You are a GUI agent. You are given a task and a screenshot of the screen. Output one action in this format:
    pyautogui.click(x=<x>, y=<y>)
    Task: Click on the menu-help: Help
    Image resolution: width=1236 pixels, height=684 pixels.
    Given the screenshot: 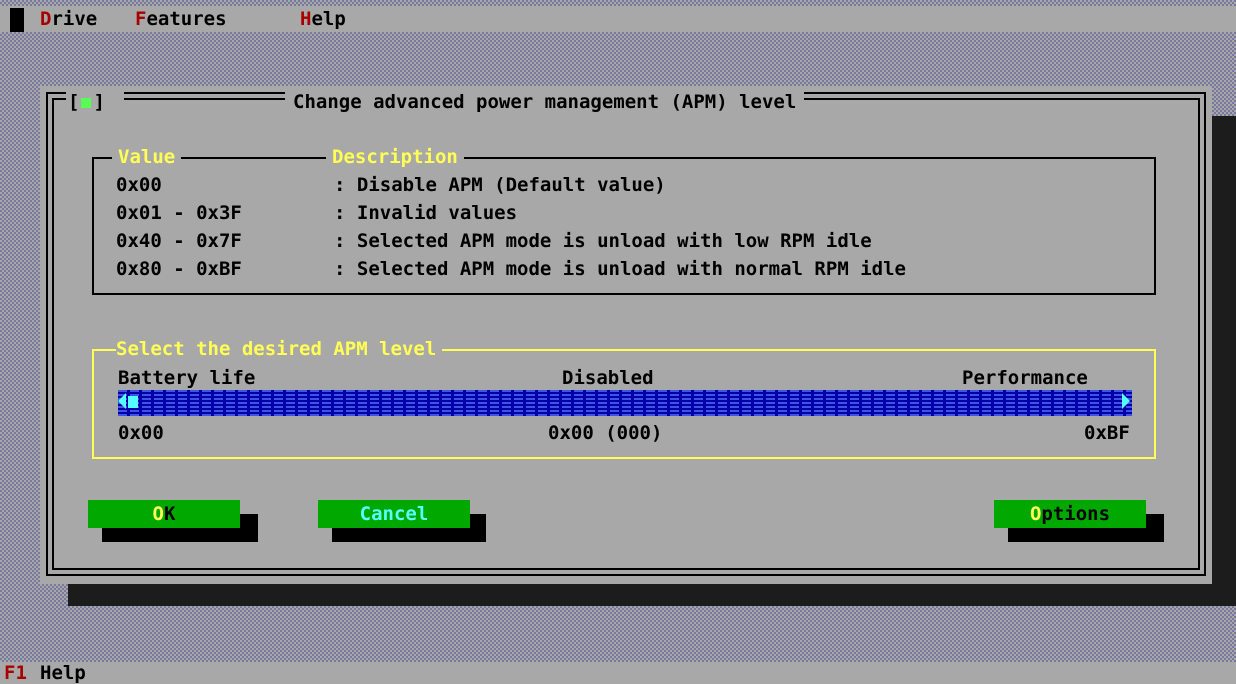 What is the action you would take?
    pyautogui.click(x=323, y=19)
    